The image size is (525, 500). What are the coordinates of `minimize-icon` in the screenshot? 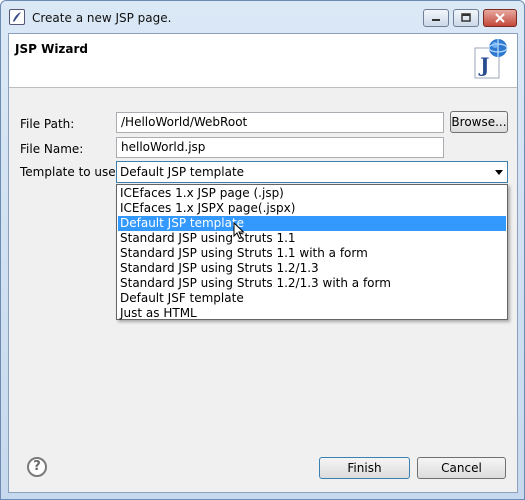 It's located at (436, 20).